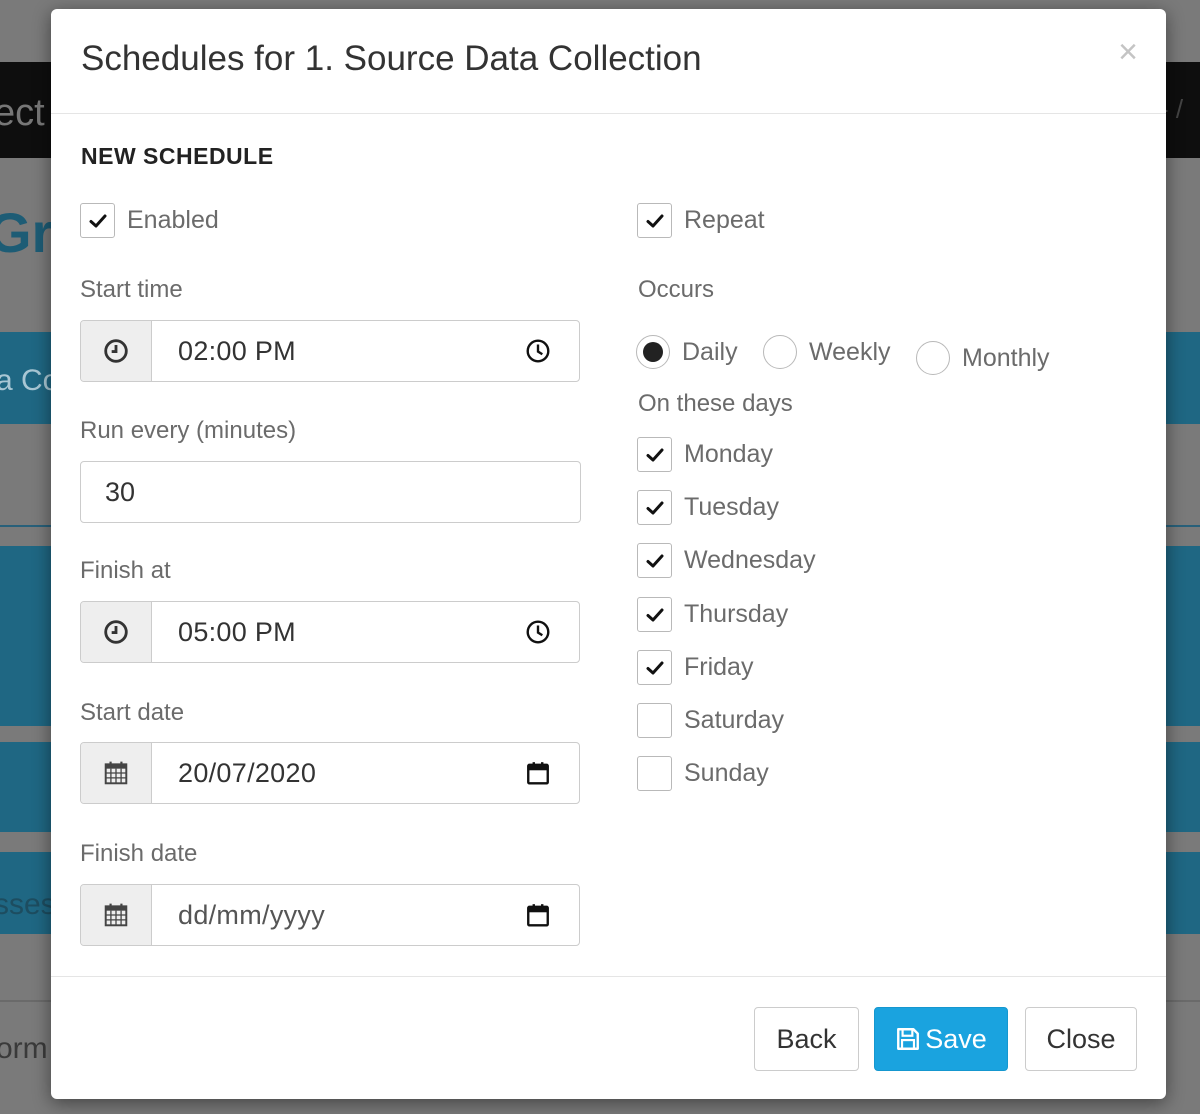 The width and height of the screenshot is (1200, 1114). I want to click on occurs-daily-option: Daily, so click(687, 352).